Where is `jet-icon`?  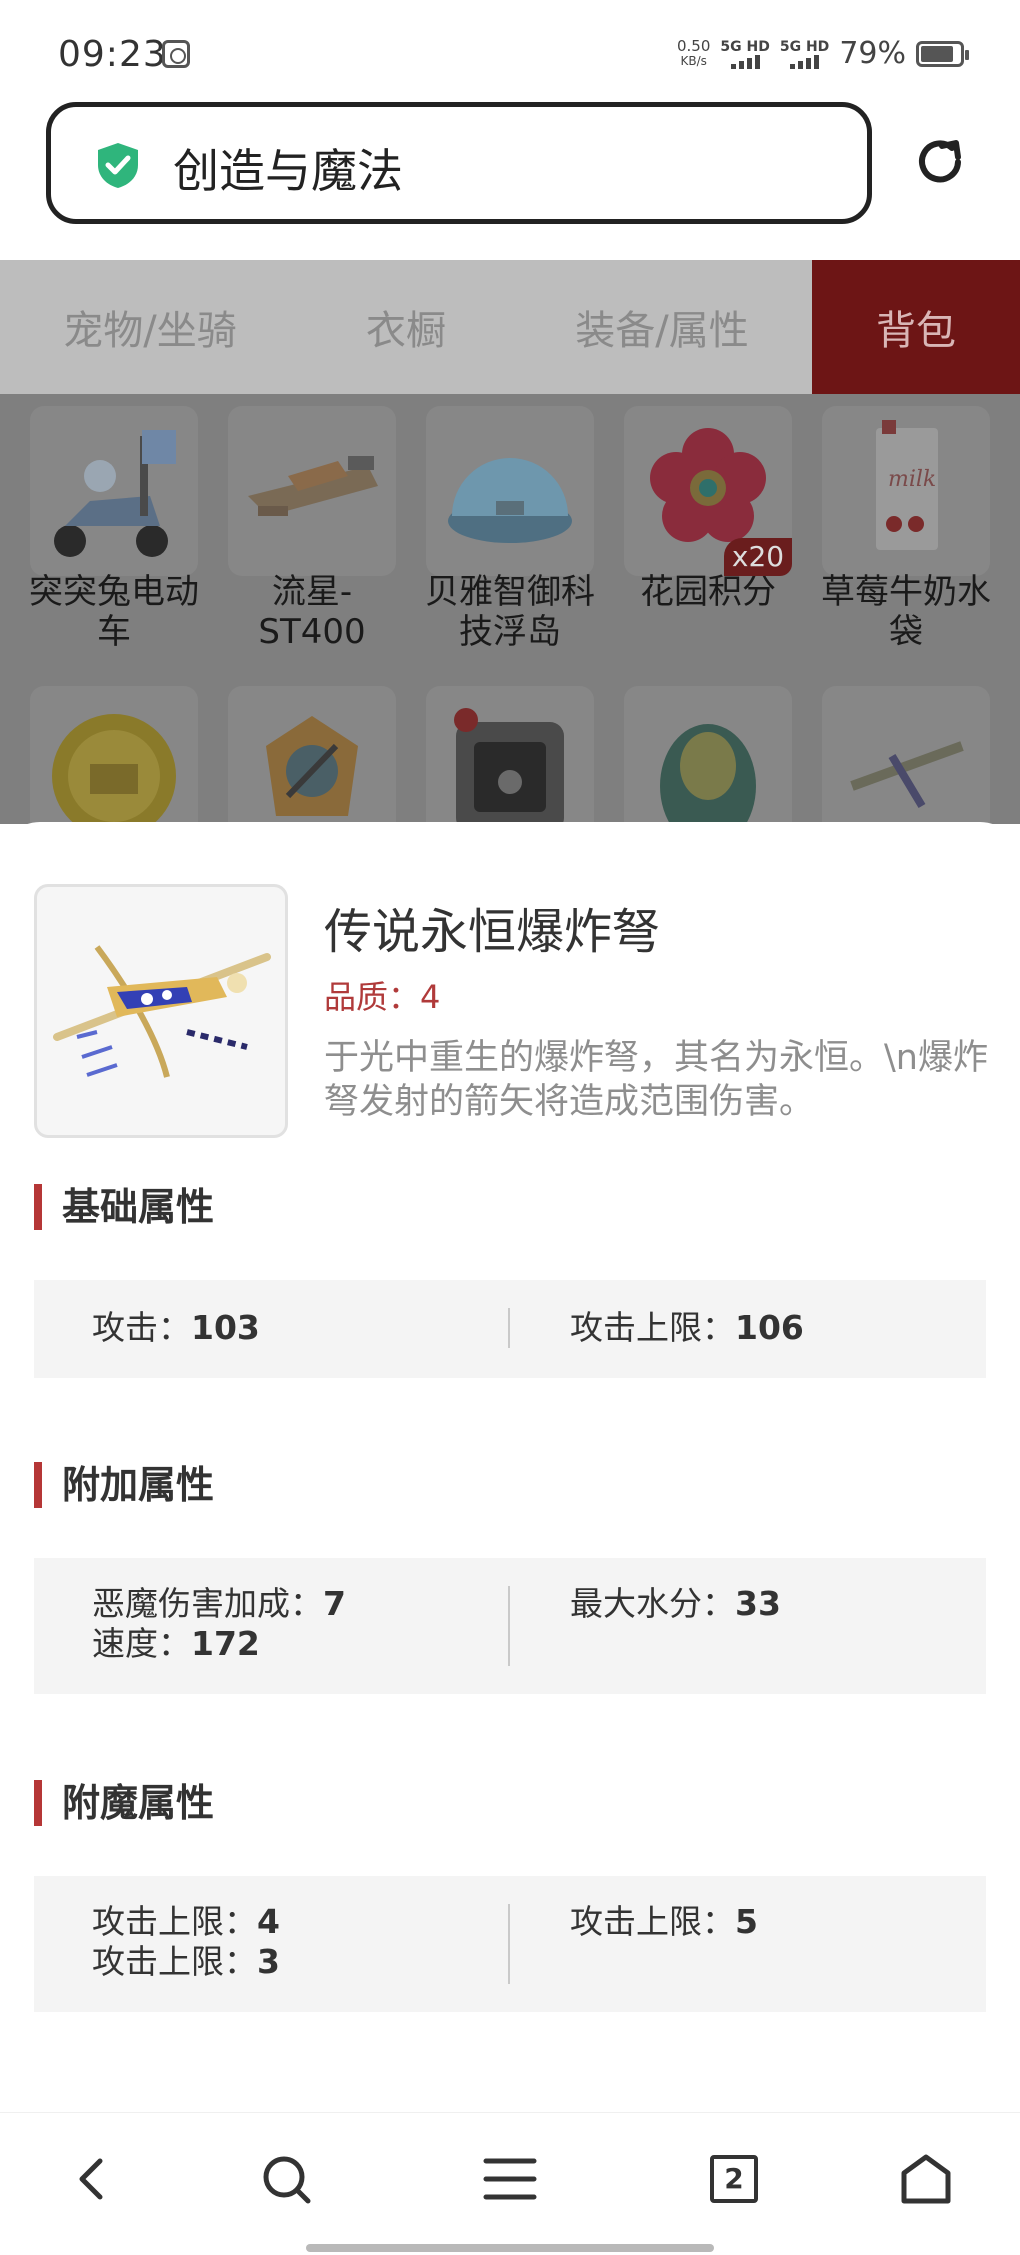 jet-icon is located at coordinates (313, 486).